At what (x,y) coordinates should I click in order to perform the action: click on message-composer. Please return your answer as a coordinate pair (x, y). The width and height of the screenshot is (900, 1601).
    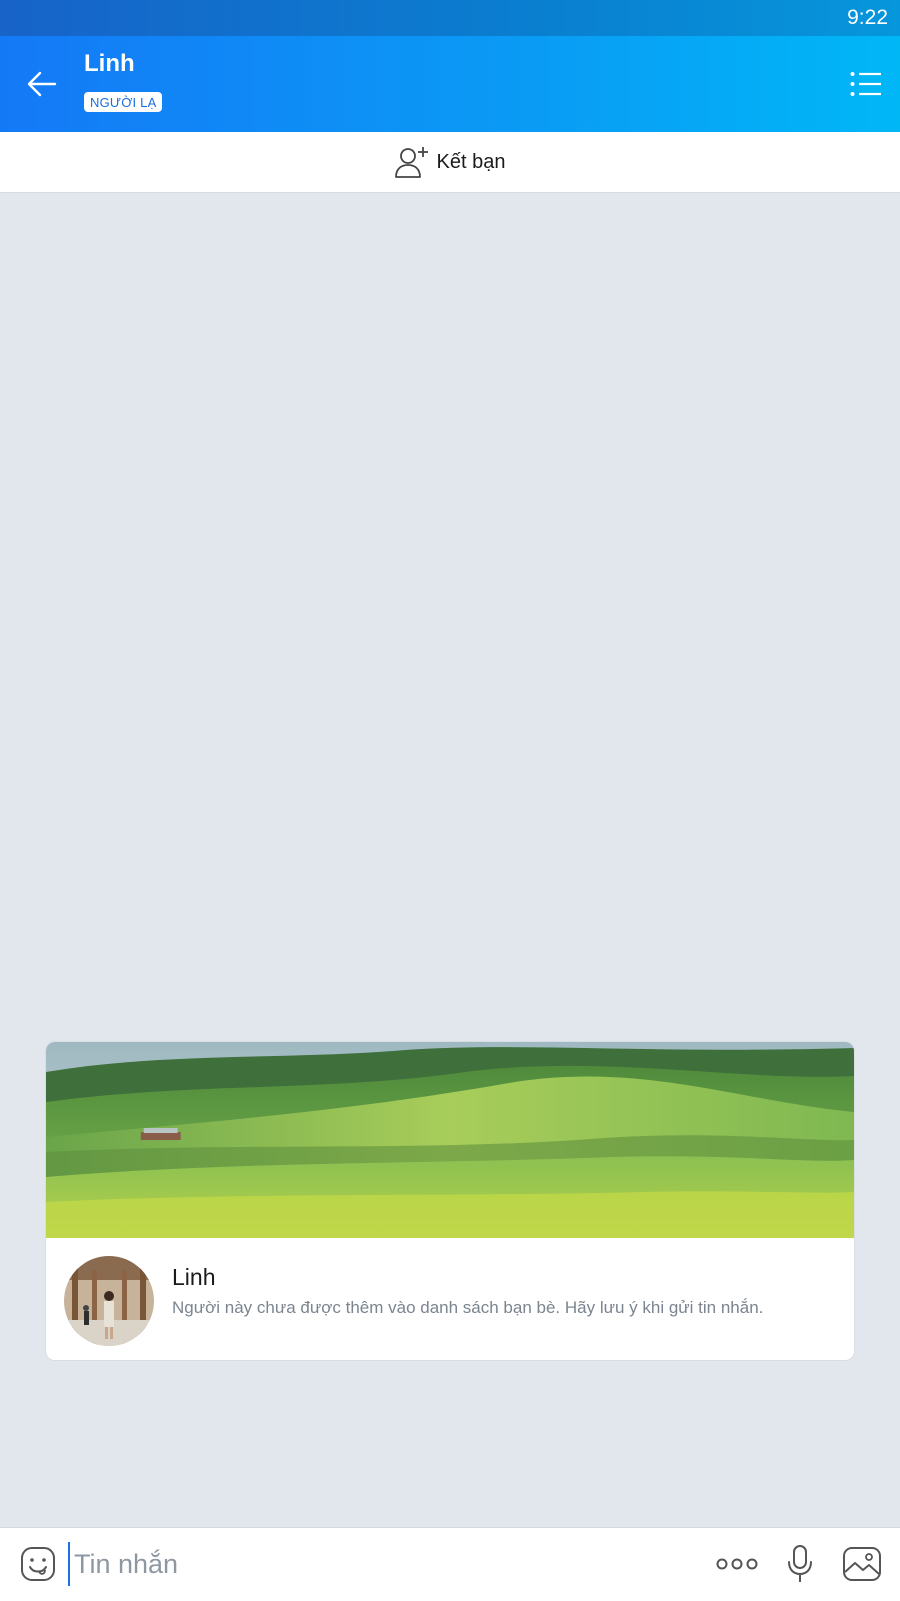
    Looking at the image, I should click on (450, 1564).